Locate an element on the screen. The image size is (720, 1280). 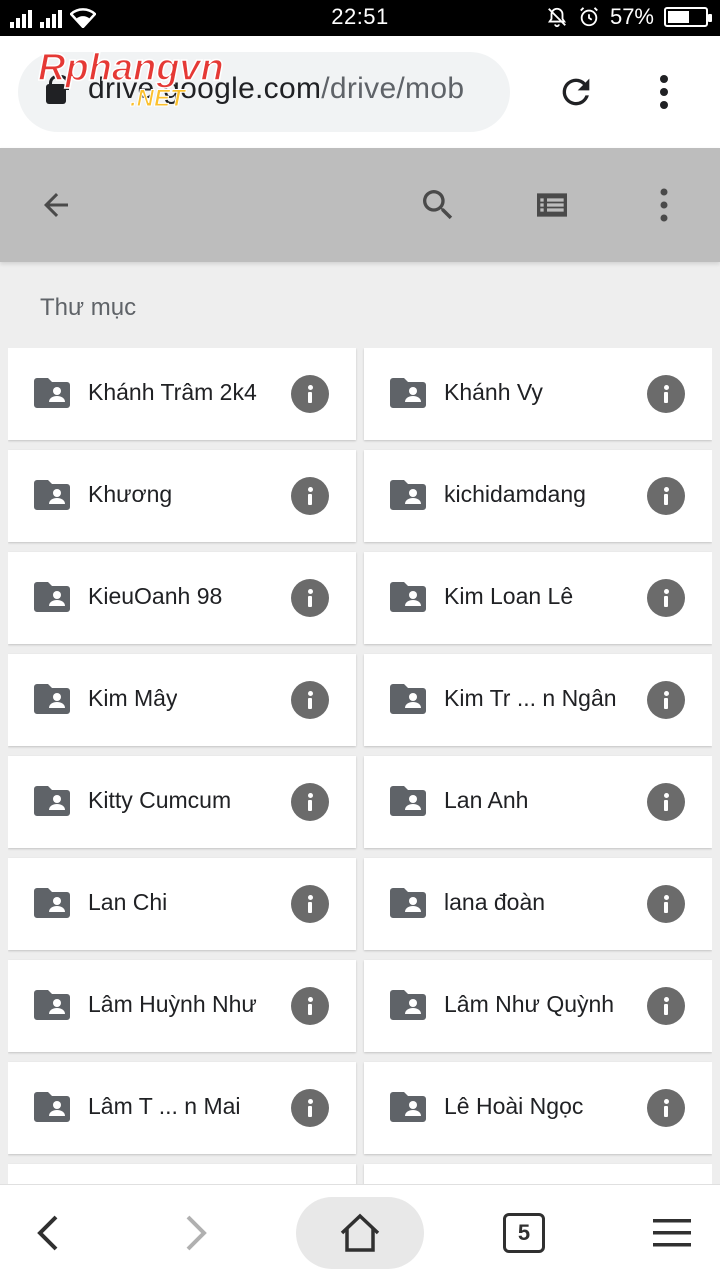
tab-switcher-button: 5 is located at coordinates (524, 1233).